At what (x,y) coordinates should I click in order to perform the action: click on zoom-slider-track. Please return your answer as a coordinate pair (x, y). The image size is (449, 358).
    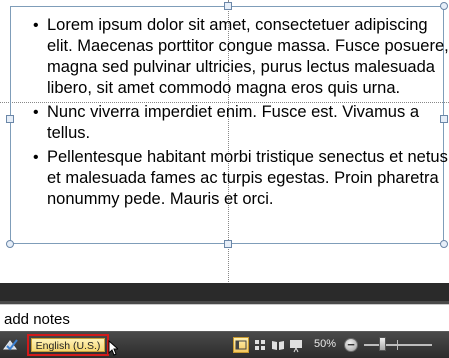
    Looking at the image, I should click on (398, 345).